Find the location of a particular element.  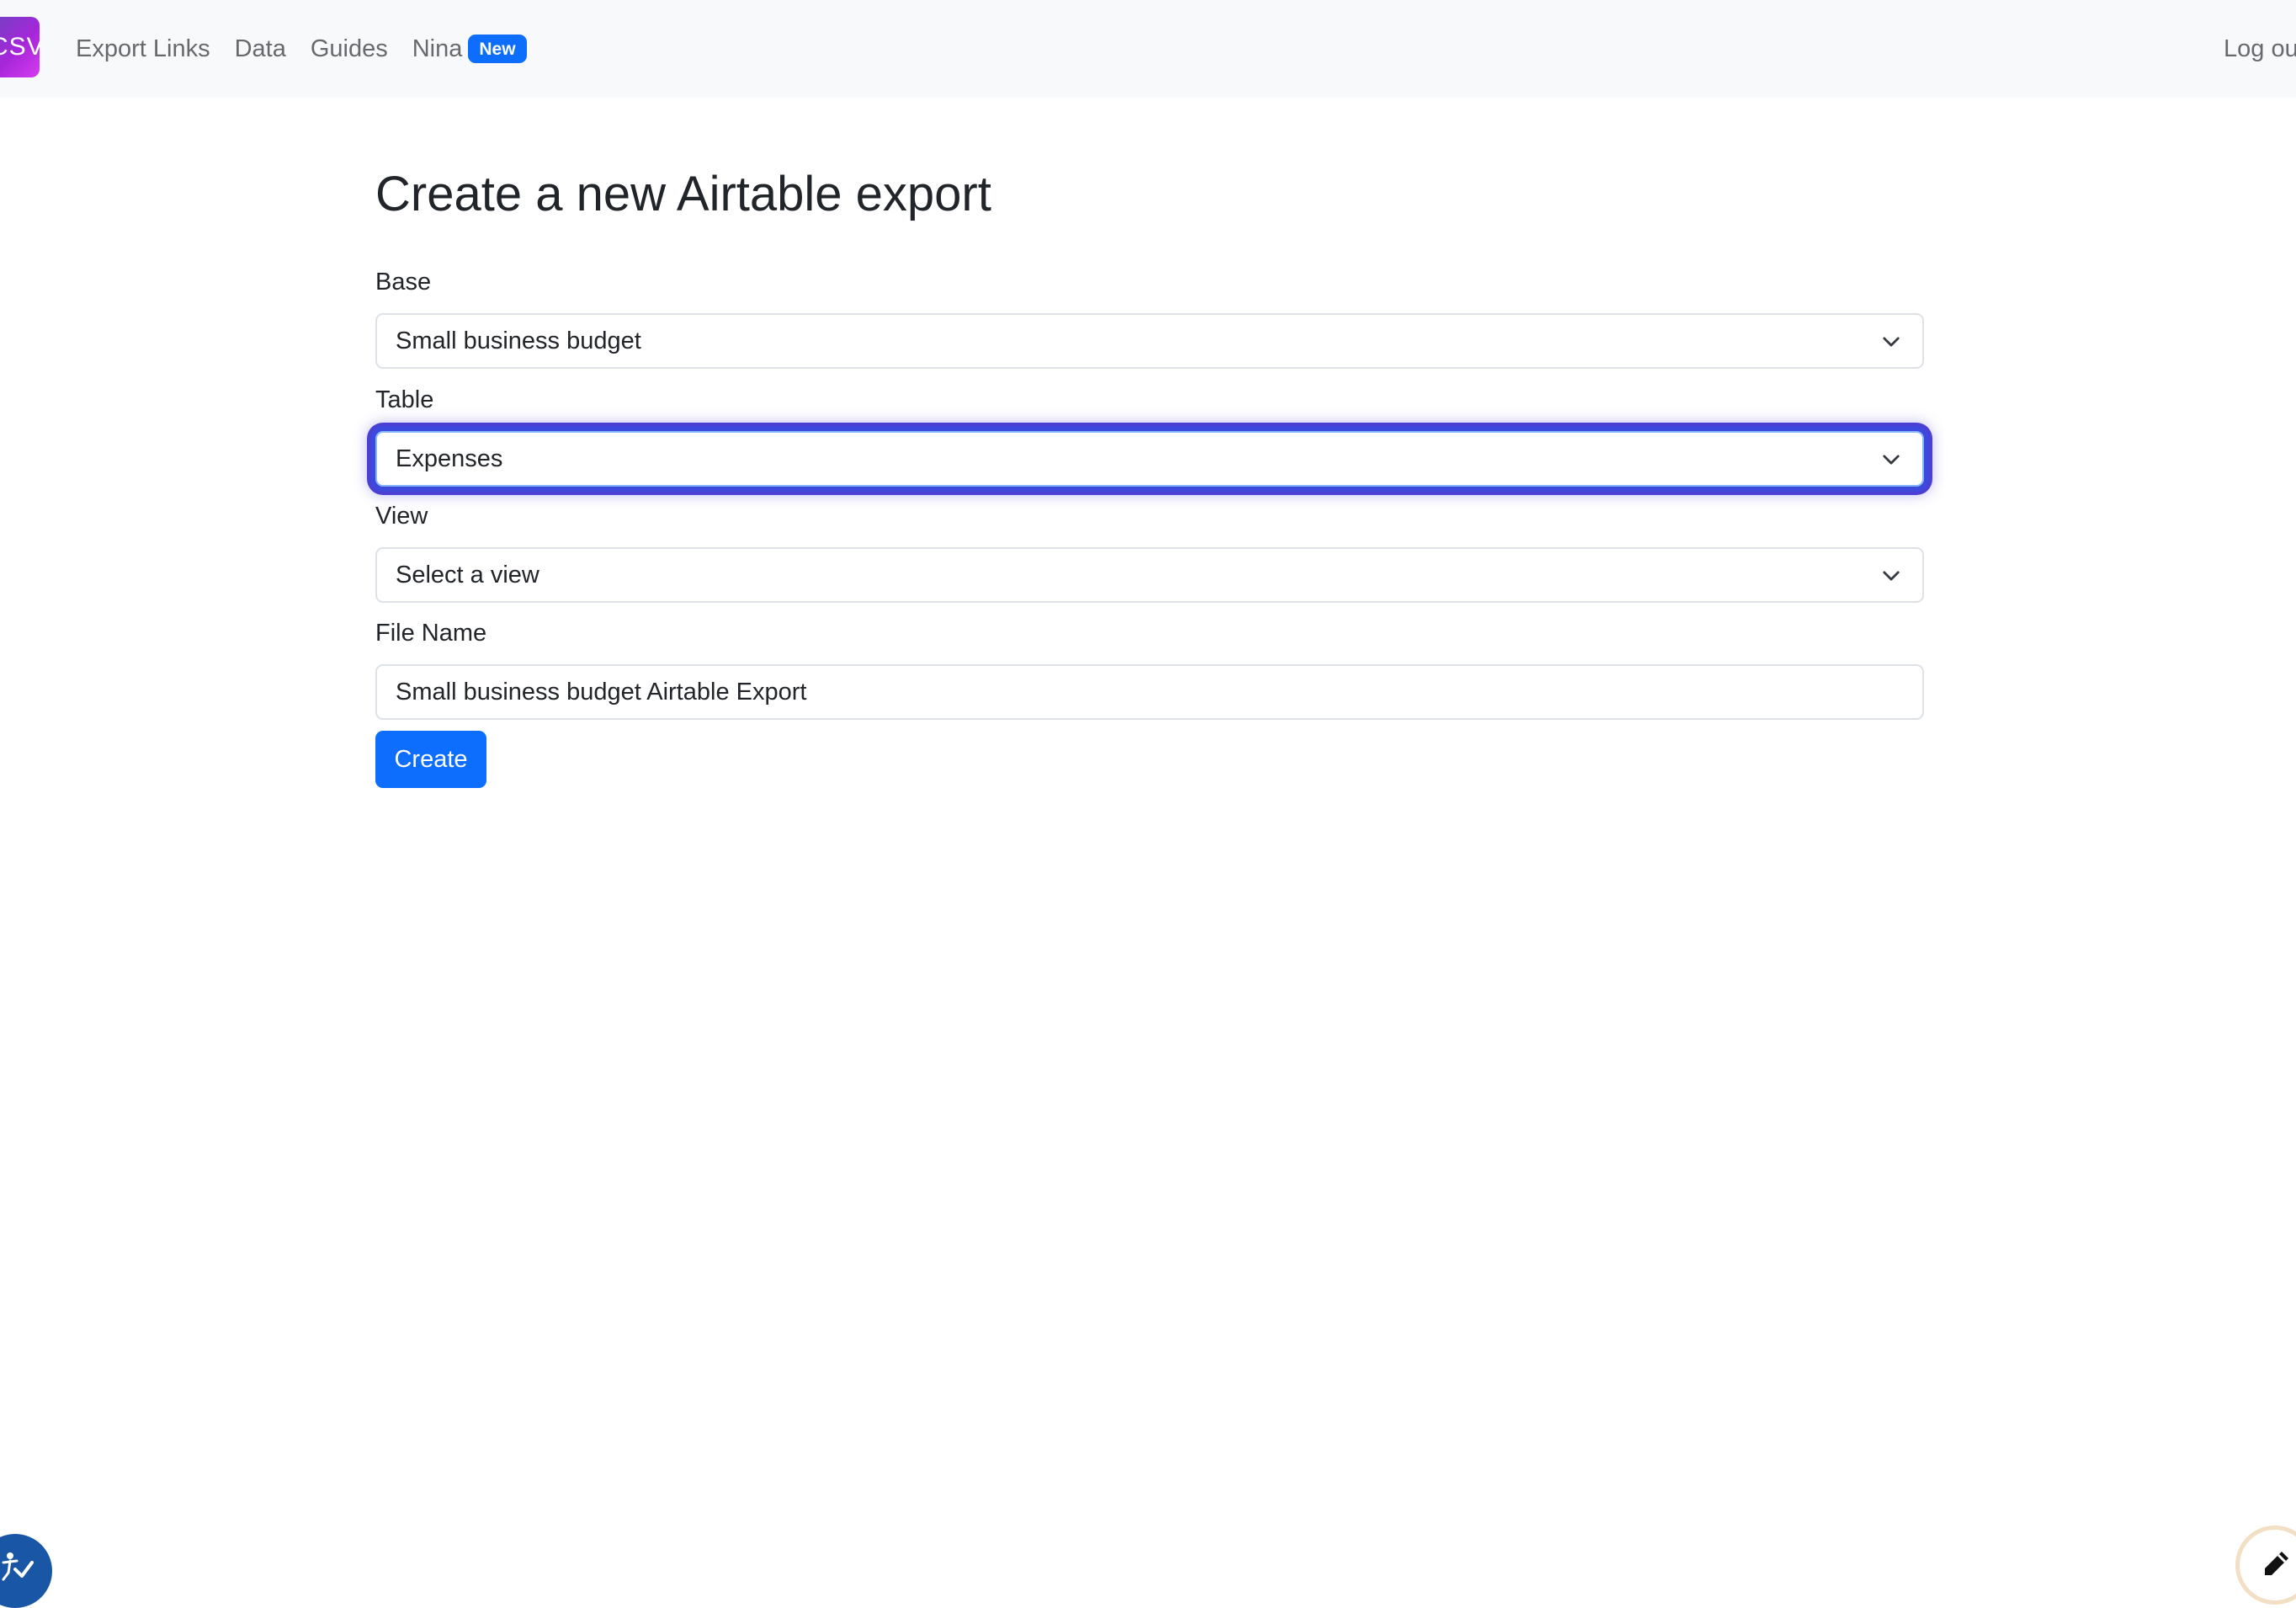

new-badge: New is located at coordinates (497, 49).